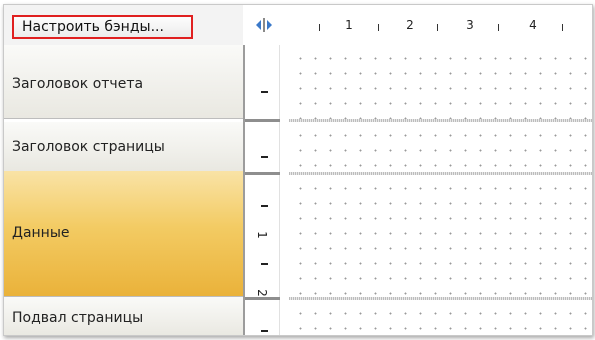 The height and width of the screenshot is (340, 595). I want to click on band-report-header: Заголовок отчета, so click(123, 82).